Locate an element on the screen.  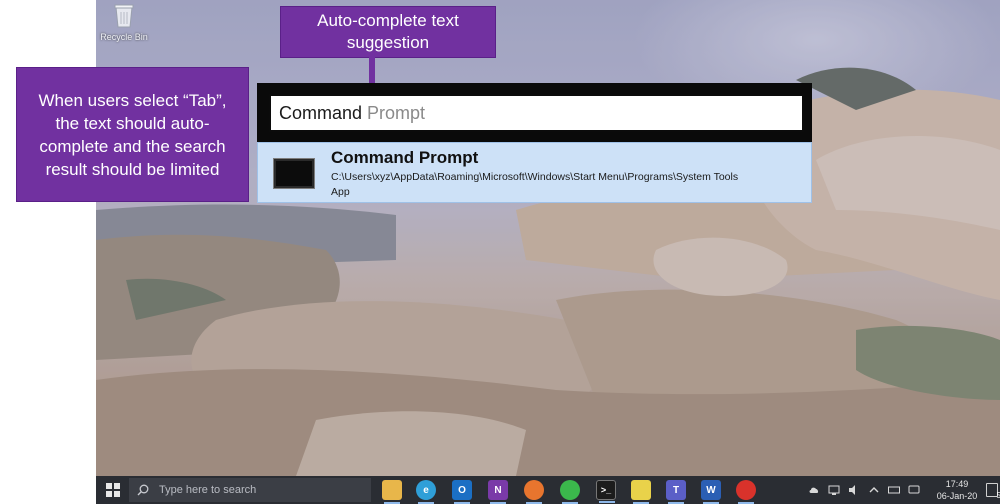
edge-icon: e is located at coordinates (426, 492).